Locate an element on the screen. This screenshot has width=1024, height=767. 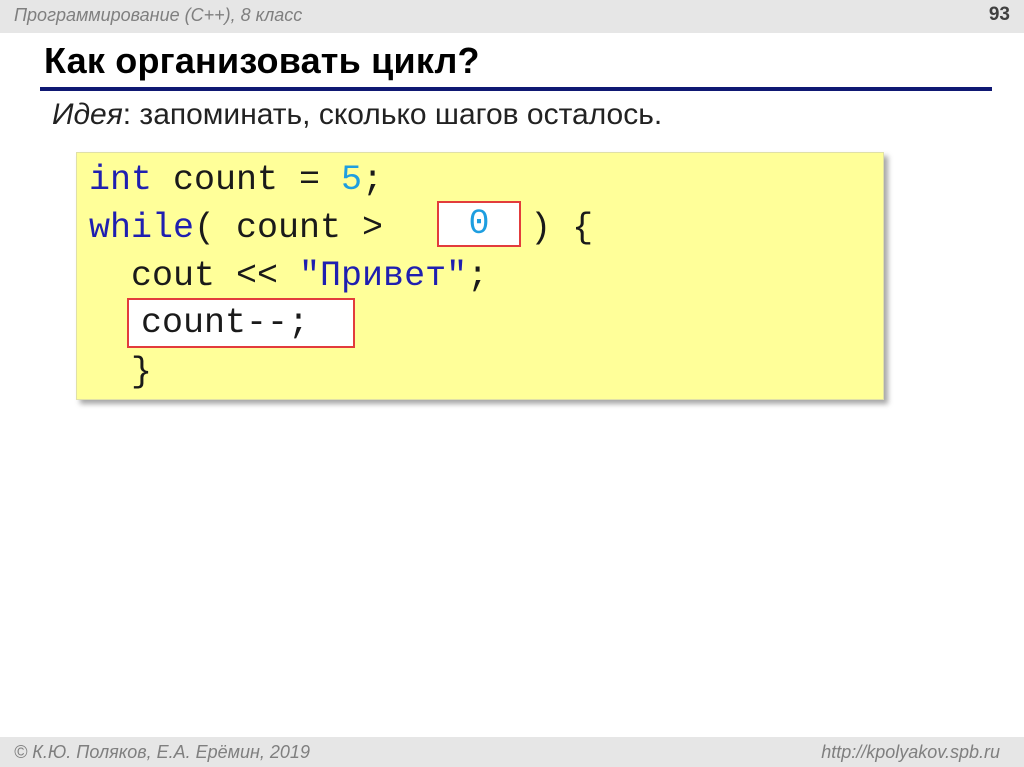
idea-body: : запоминать, сколько шагов осталось. is located at coordinates (392, 114).